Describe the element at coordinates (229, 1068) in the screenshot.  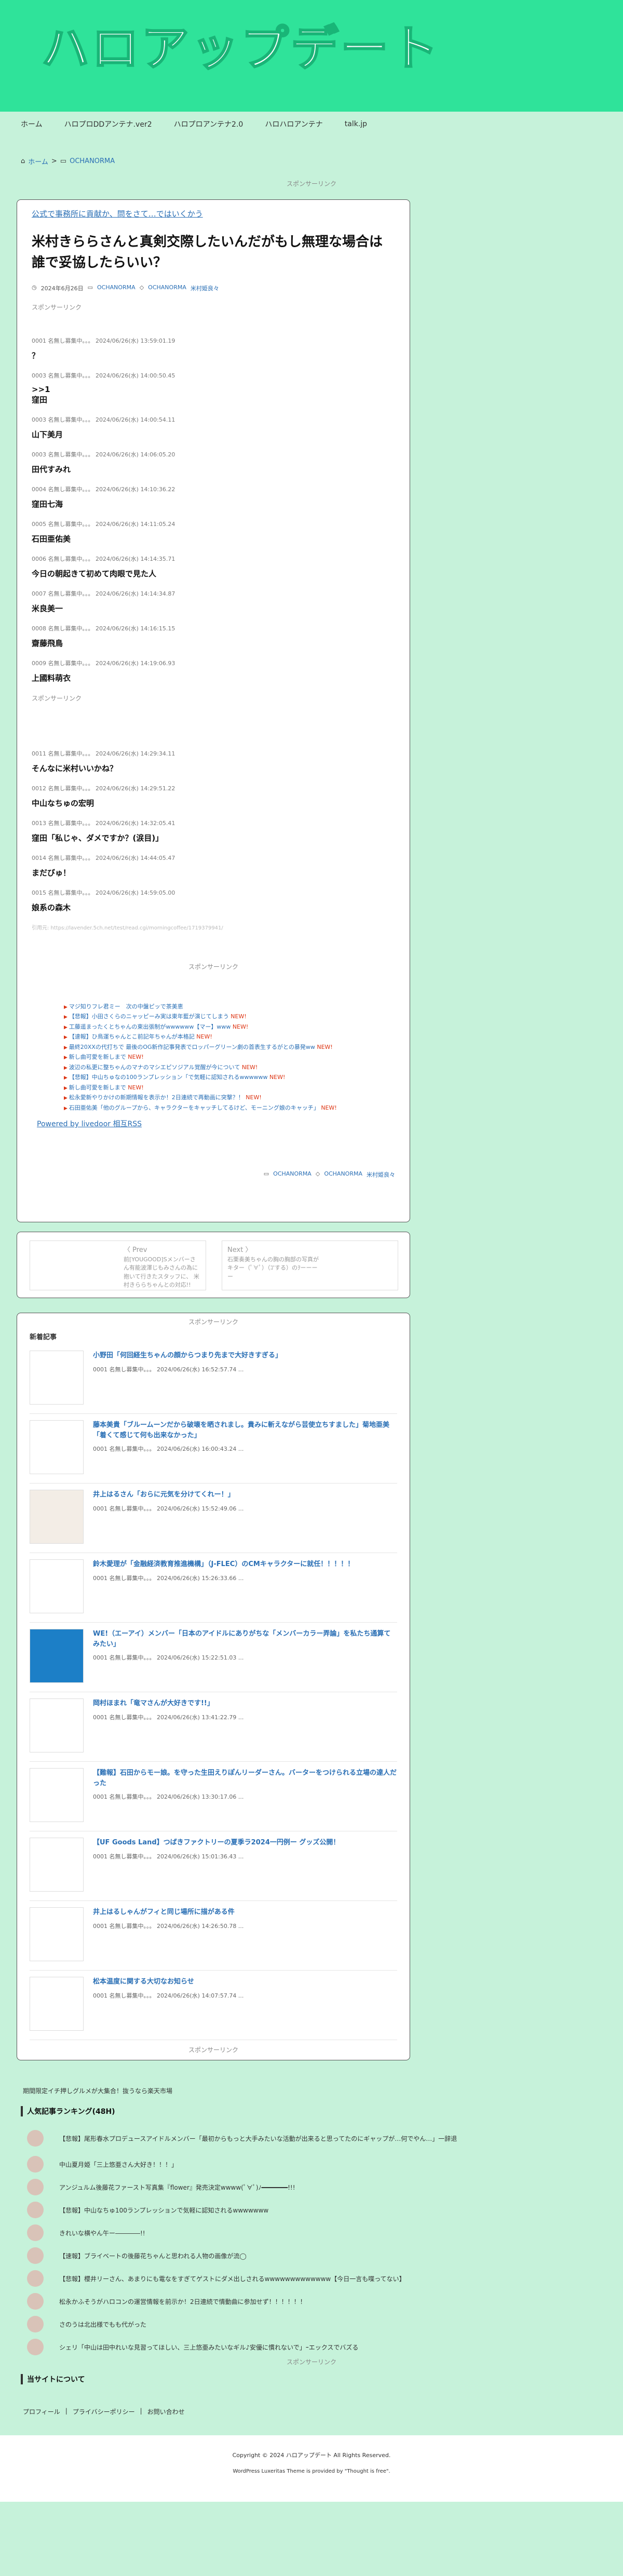
I see `related-link-item: ▶ 波辺の私更に整ちゃんのマナのマシエピソジアル覚醒が今について NEW!` at that location.